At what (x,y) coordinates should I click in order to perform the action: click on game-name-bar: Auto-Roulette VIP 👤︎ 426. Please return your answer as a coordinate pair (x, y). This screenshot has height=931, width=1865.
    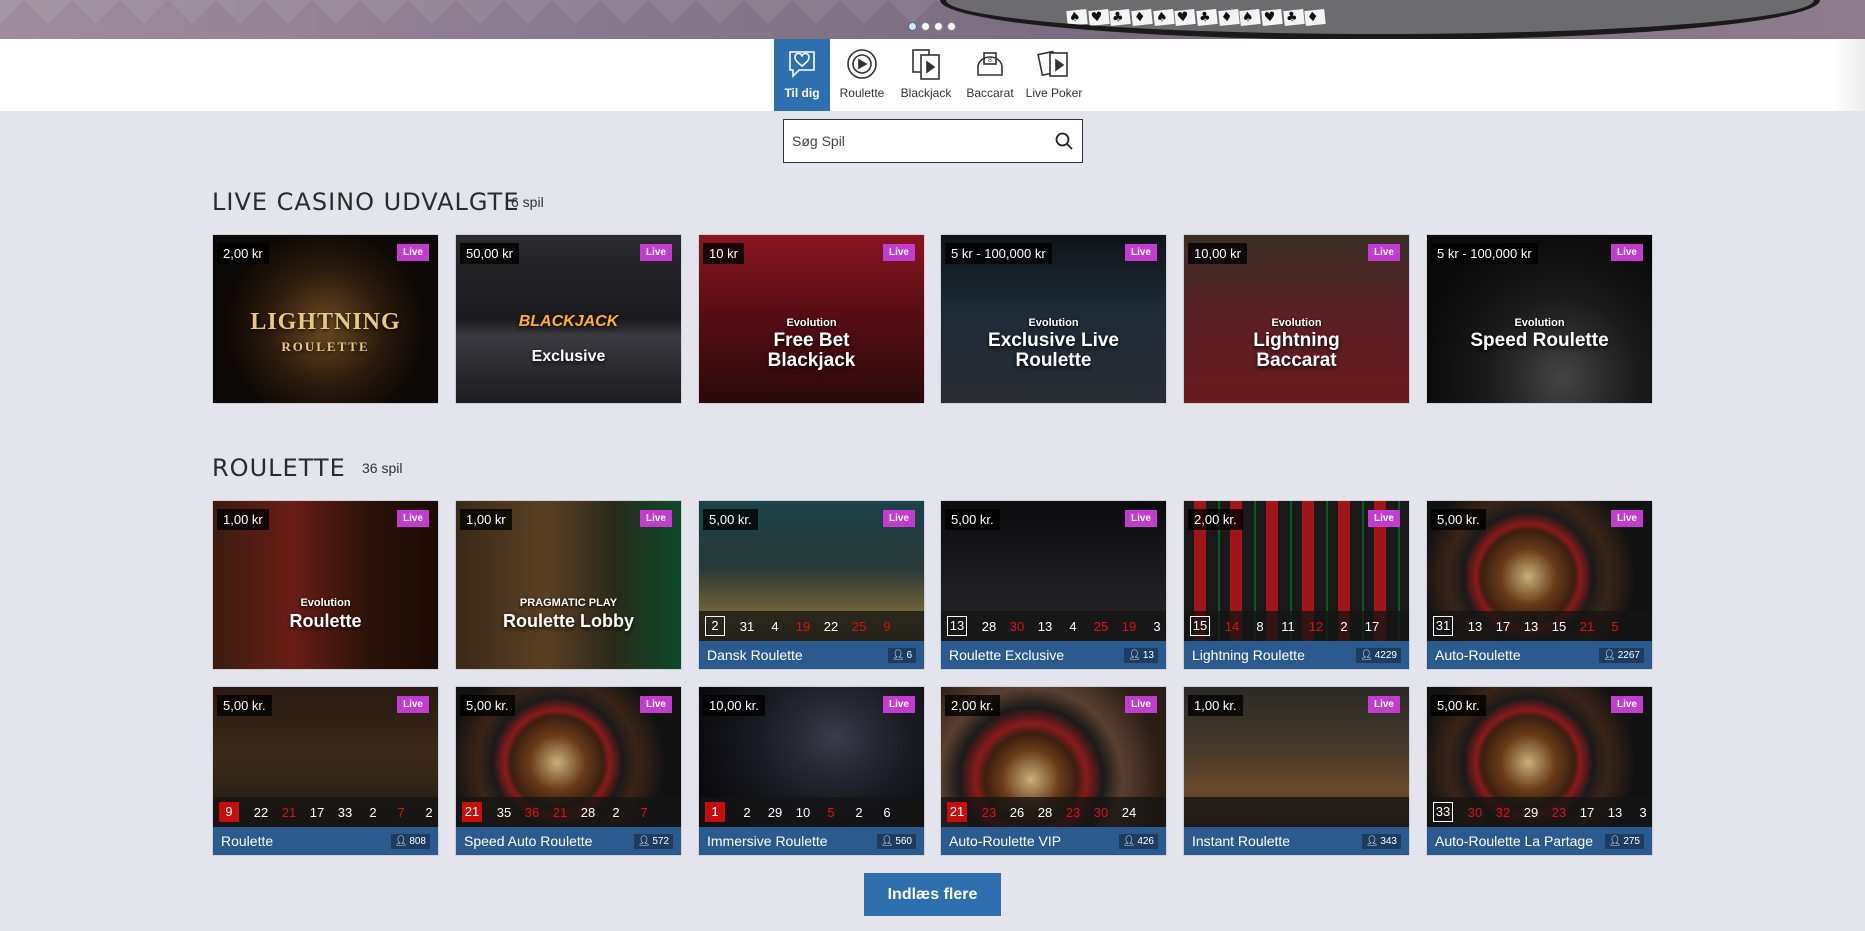
    Looking at the image, I should click on (1053, 841).